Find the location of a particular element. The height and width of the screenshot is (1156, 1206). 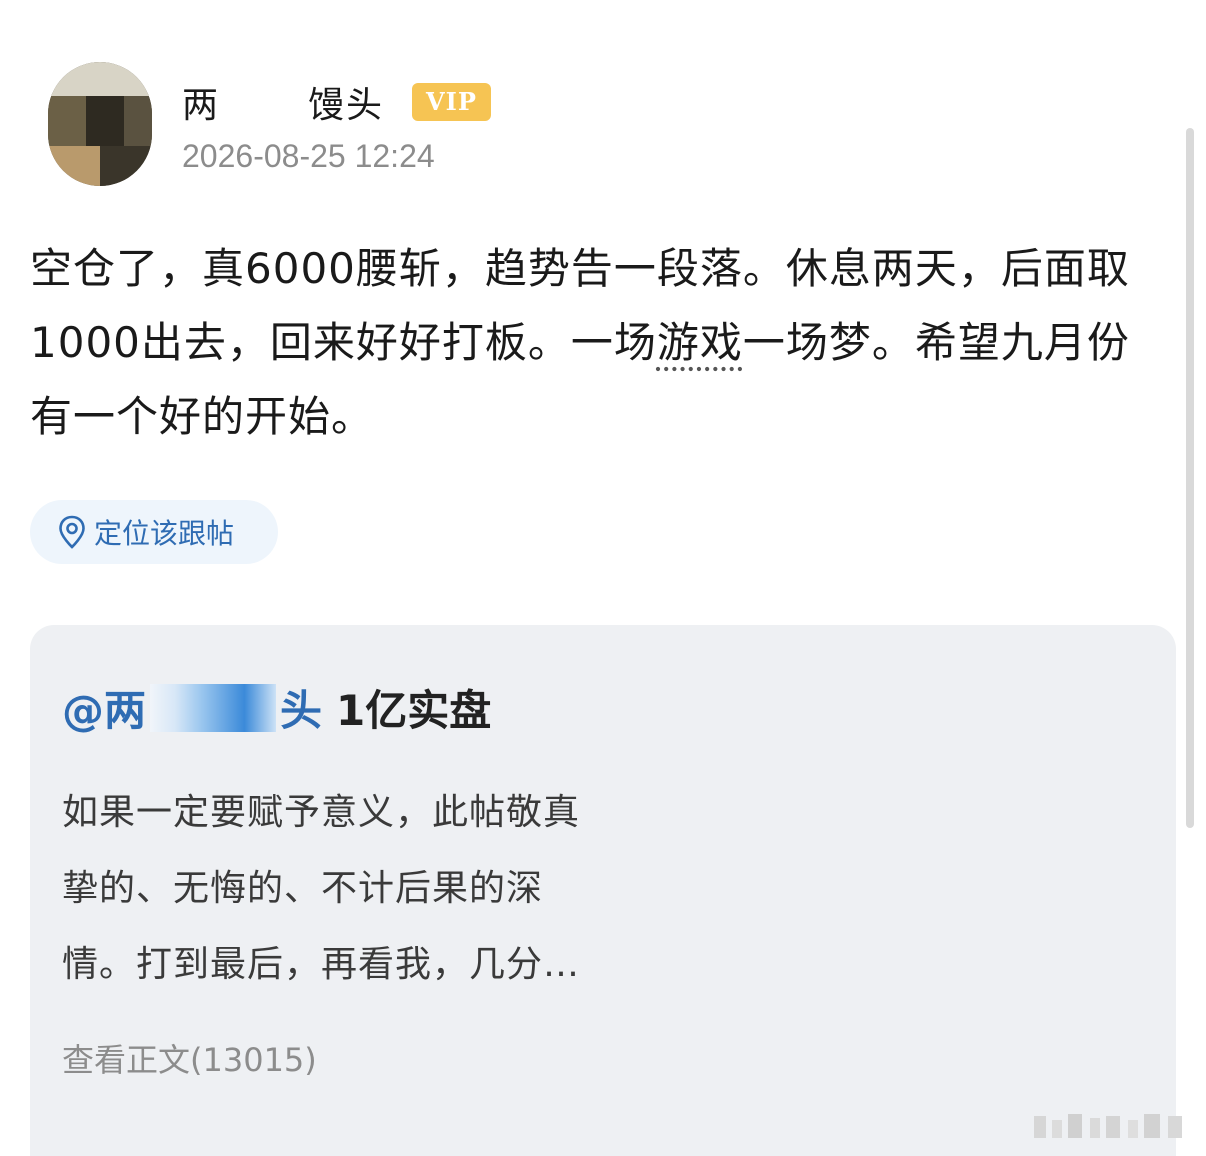

mention-redacted is located at coordinates (213, 707).